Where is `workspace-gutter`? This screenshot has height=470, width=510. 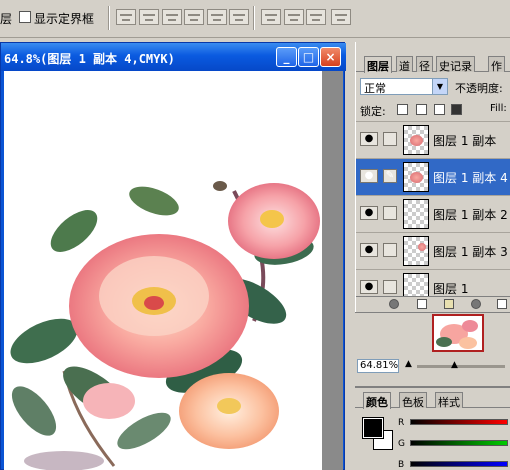
workspace-gutter is located at coordinates (350, 254).